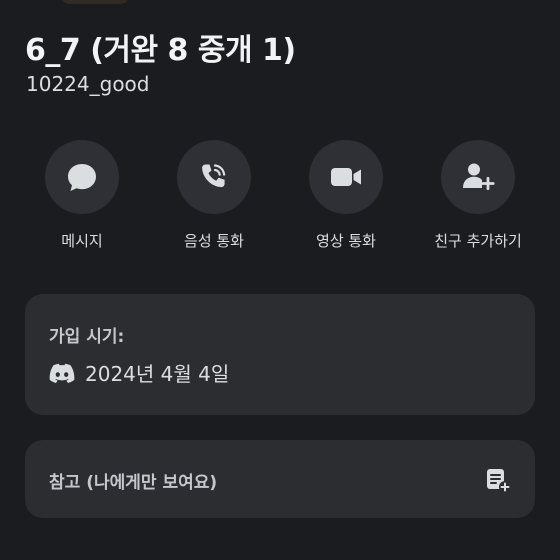 This screenshot has width=560, height=560. I want to click on add-friend-button-circle, so click(478, 177).